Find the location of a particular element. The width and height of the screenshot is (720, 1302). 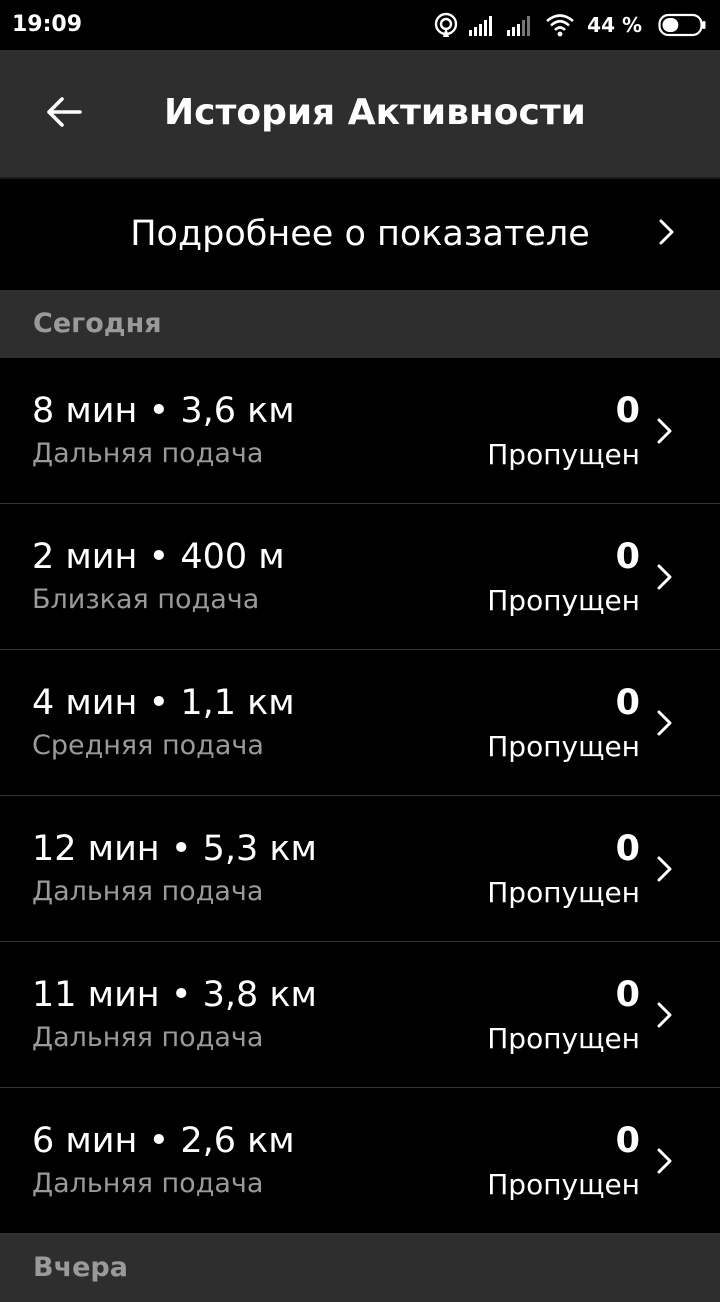

order-row: 2 мин • 400 м Близкая подача 0 Пропущен is located at coordinates (360, 577).